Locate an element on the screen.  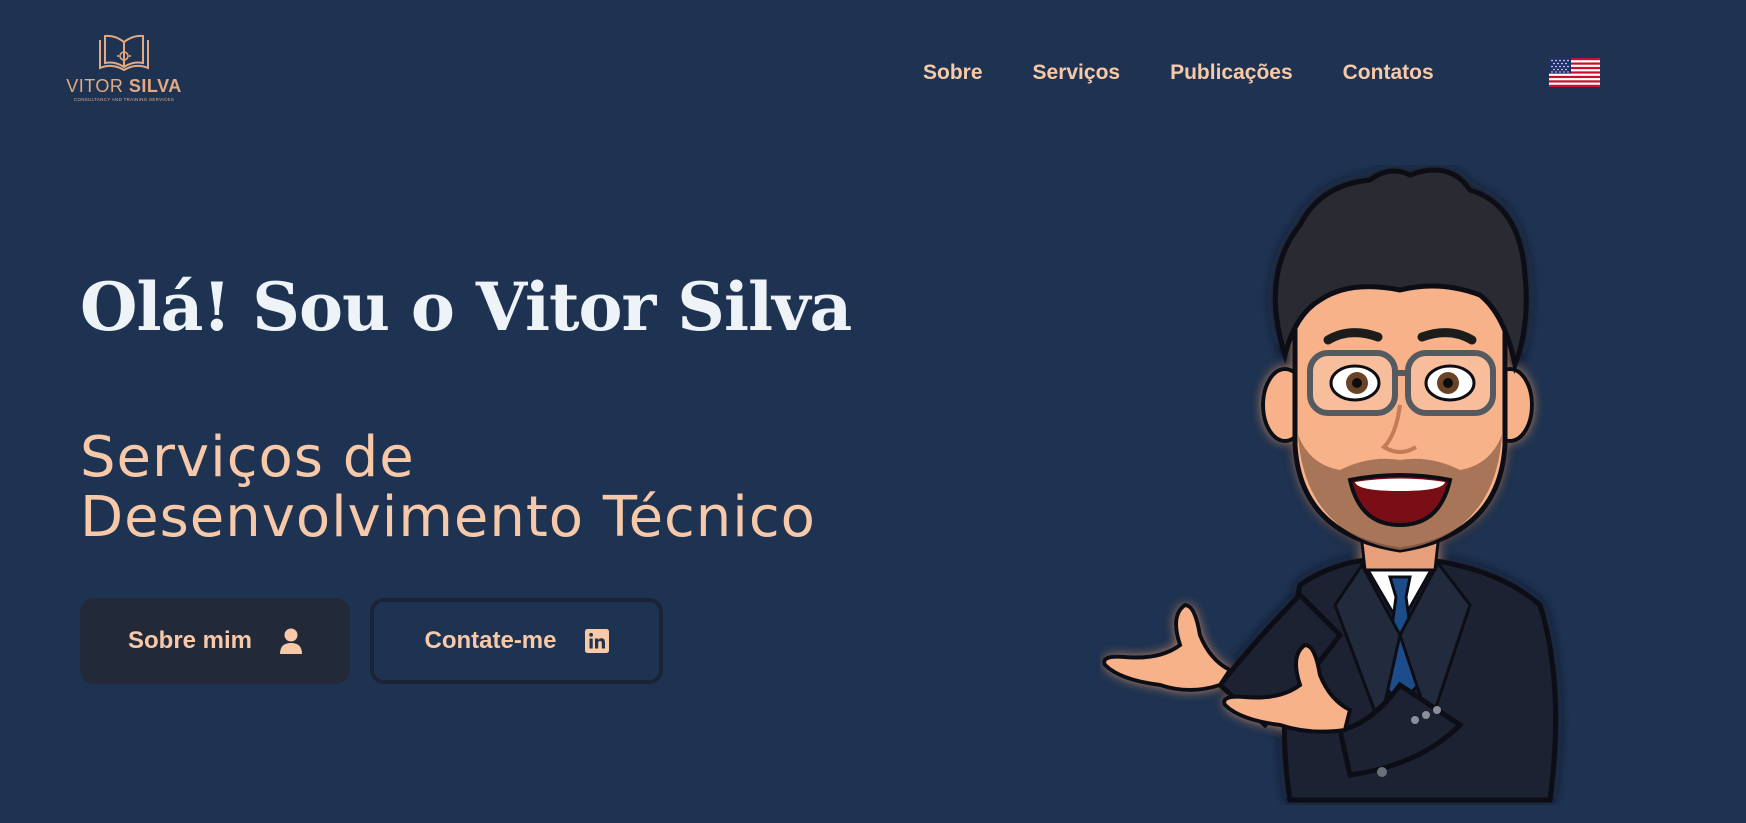
hero-subtitle-line2: Desenvolvimento Técnico is located at coordinates (448, 517).